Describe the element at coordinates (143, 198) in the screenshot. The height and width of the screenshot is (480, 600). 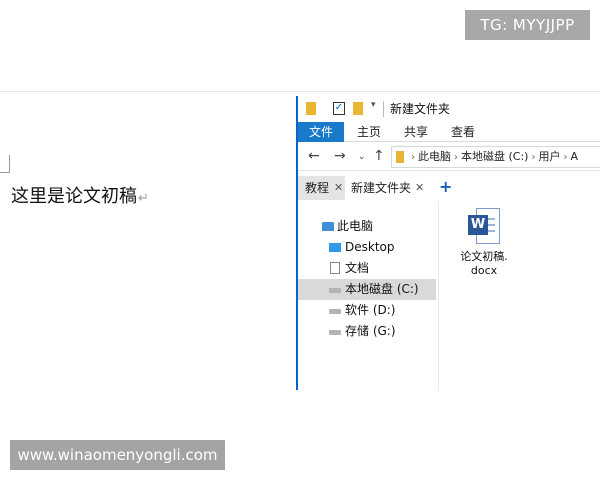
I see `paragraph-mark-icon: ↵` at that location.